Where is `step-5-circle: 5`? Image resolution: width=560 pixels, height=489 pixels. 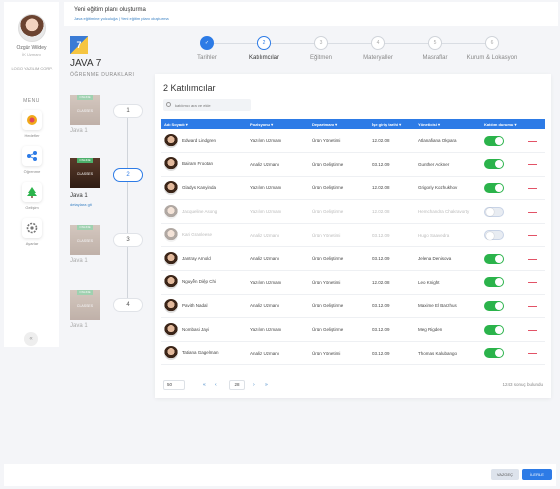
step-5-circle: 5 is located at coordinates (435, 43).